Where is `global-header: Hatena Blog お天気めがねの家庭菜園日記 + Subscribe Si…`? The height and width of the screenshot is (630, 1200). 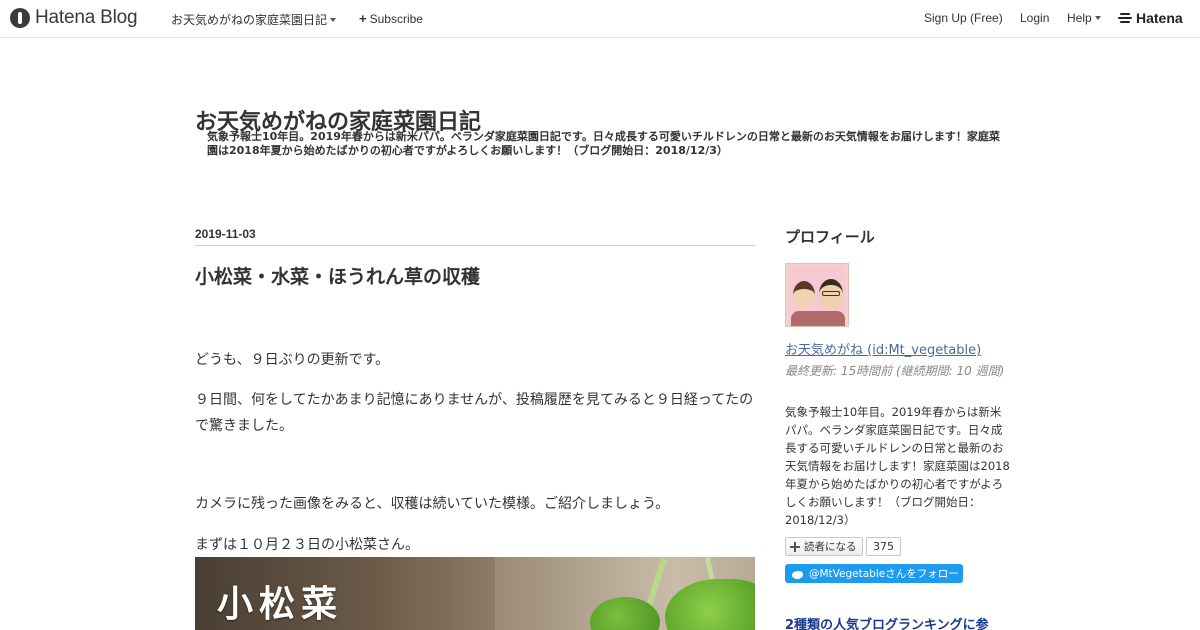 global-header: Hatena Blog お天気めがねの家庭菜園日記 + Subscribe Si… is located at coordinates (600, 19).